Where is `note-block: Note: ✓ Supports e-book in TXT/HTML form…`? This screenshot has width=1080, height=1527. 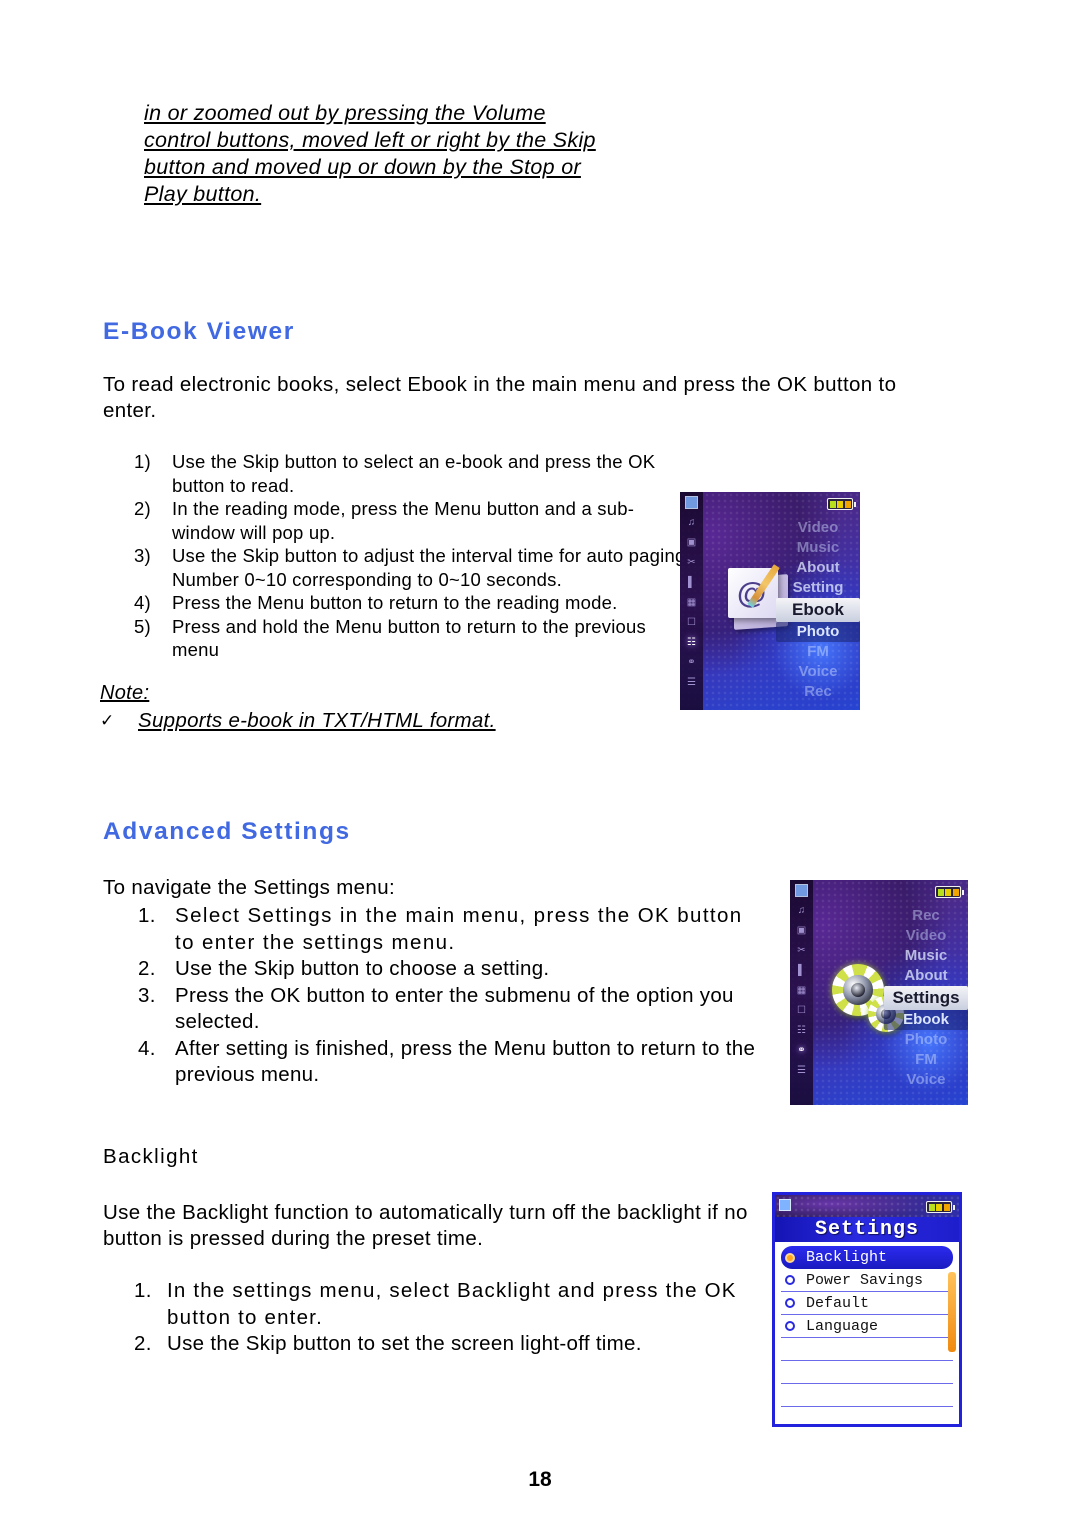 note-block: Note: ✓ Supports e-book in TXT/HTML form… is located at coordinates (380, 707).